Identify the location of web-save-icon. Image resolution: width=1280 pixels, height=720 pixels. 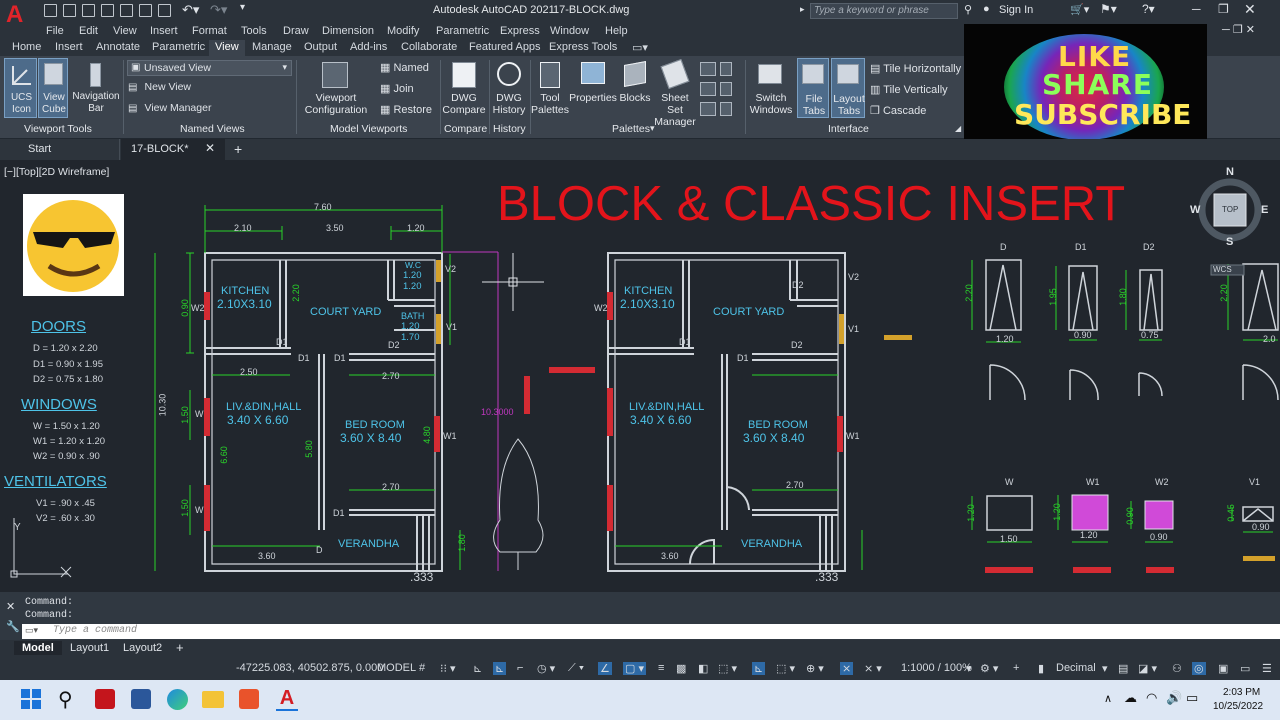
(145, 10).